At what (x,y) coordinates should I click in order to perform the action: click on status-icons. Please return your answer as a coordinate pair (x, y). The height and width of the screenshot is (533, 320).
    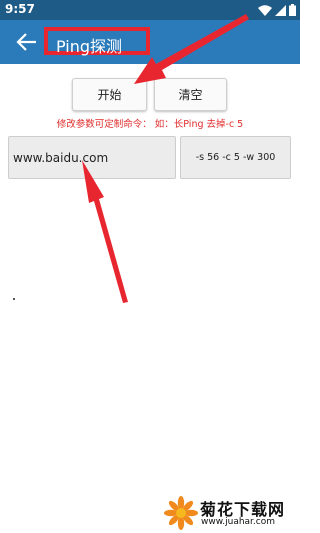
    Looking at the image, I should click on (277, 10).